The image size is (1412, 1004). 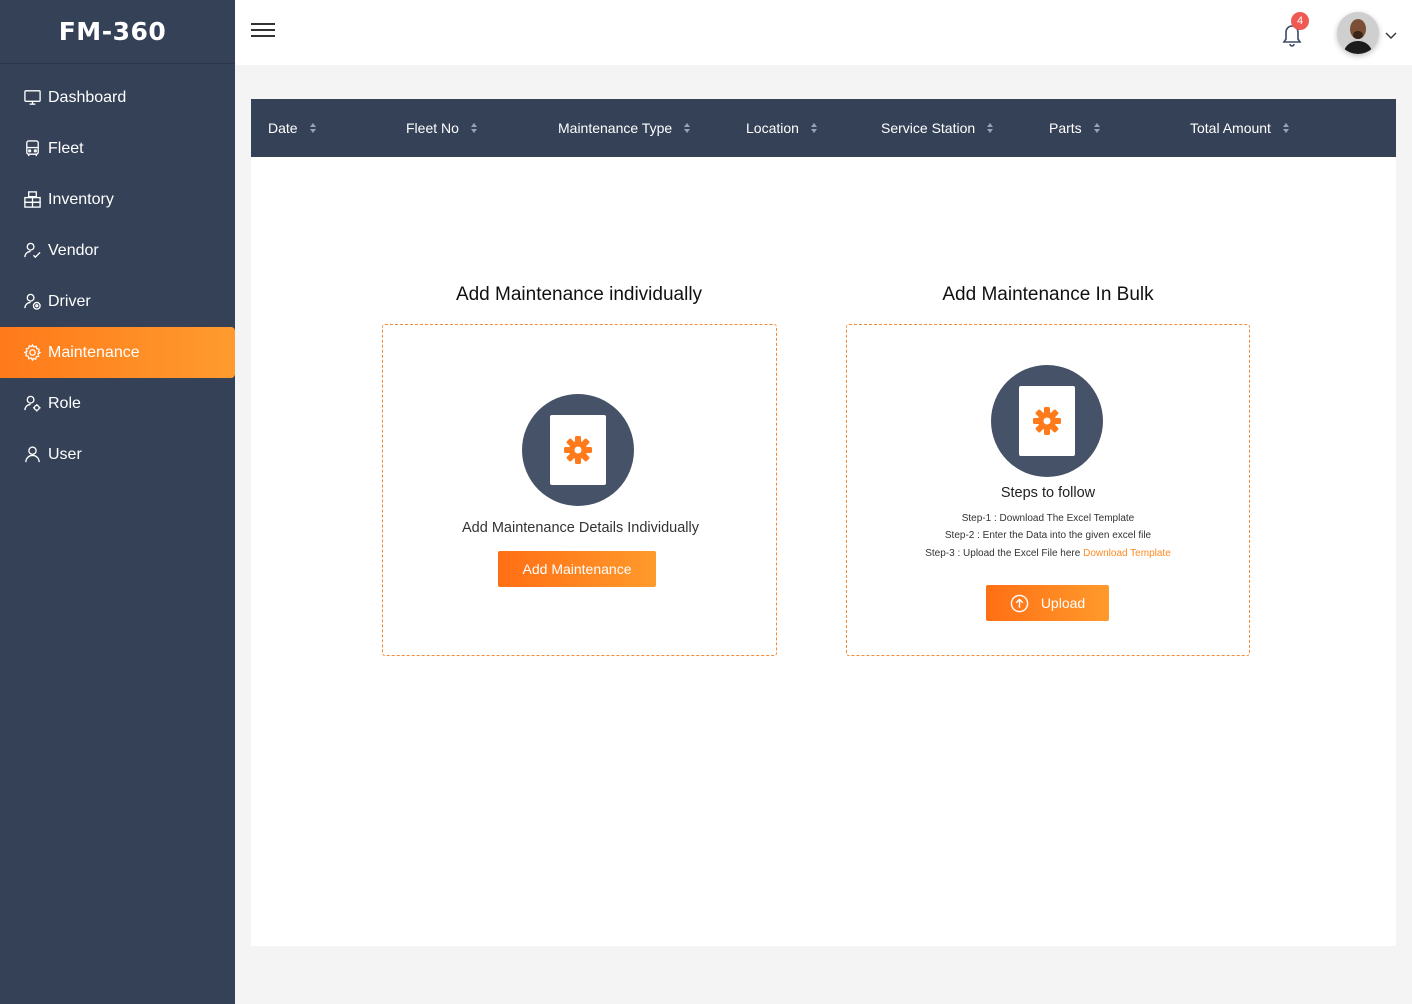 I want to click on column-header-maintenance-type: Maintenance Type, so click(x=624, y=128).